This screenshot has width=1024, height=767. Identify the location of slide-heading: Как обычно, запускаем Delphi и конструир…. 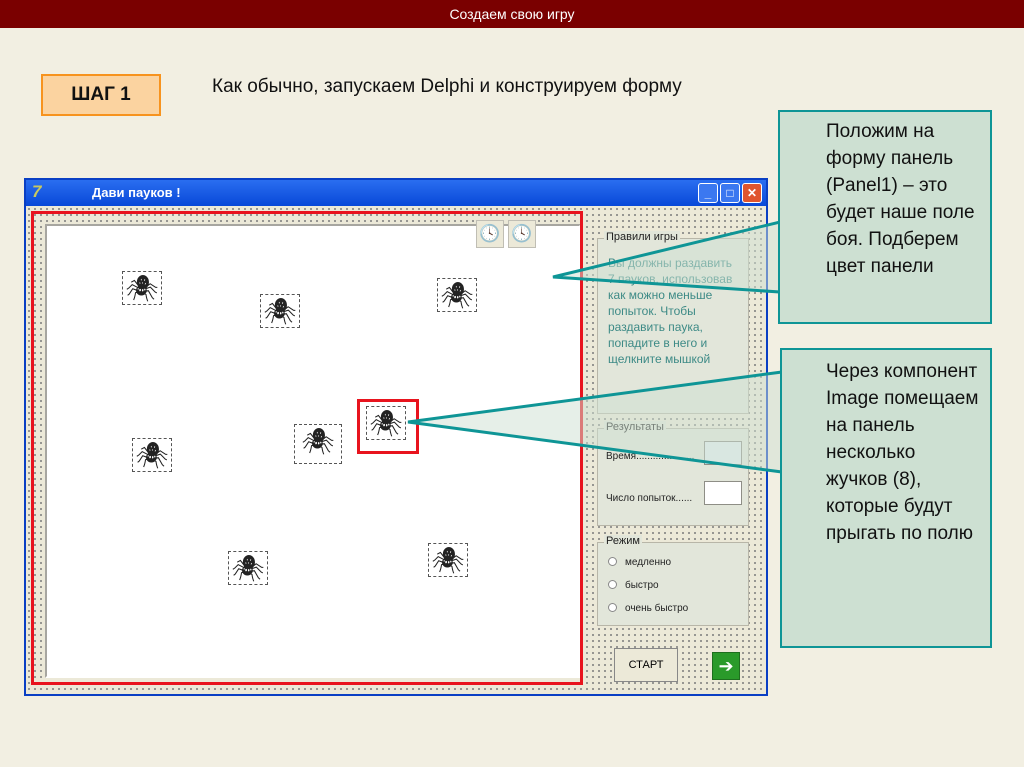
(447, 86).